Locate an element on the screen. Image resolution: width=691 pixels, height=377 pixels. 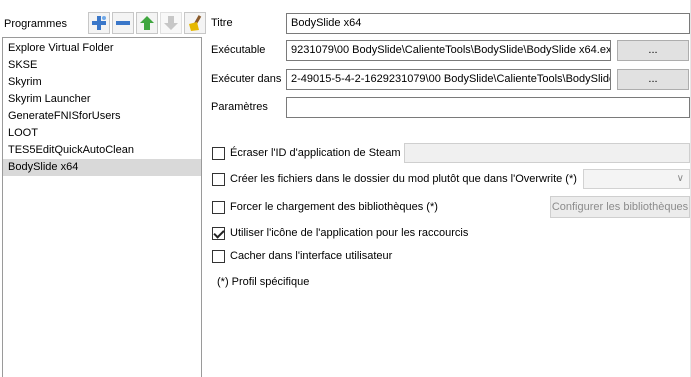
steam-id-field is located at coordinates (547, 153).